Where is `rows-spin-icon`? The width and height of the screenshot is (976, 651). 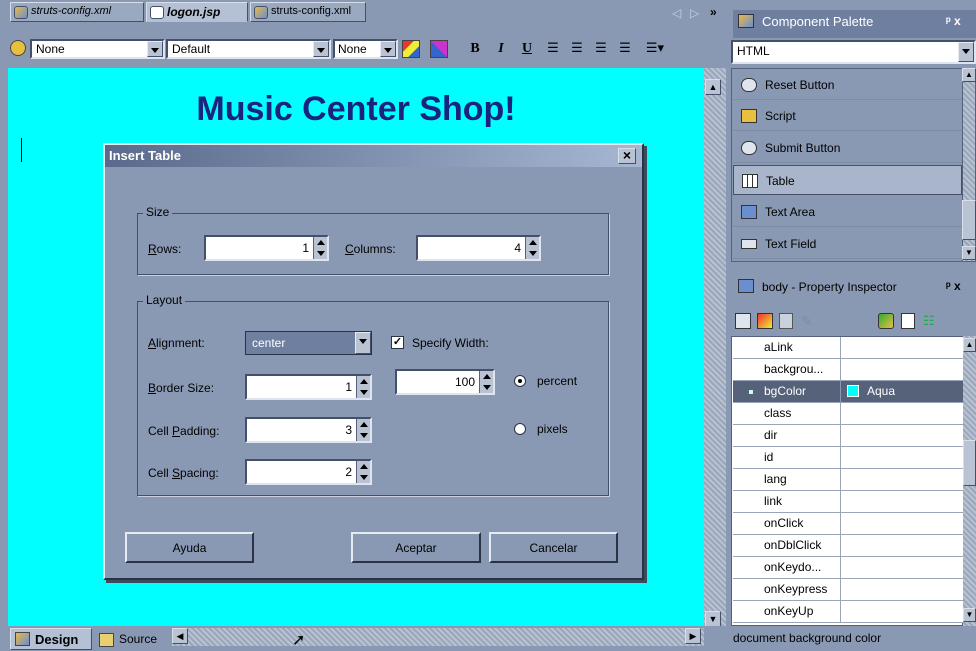
rows-spin-icon is located at coordinates (320, 248).